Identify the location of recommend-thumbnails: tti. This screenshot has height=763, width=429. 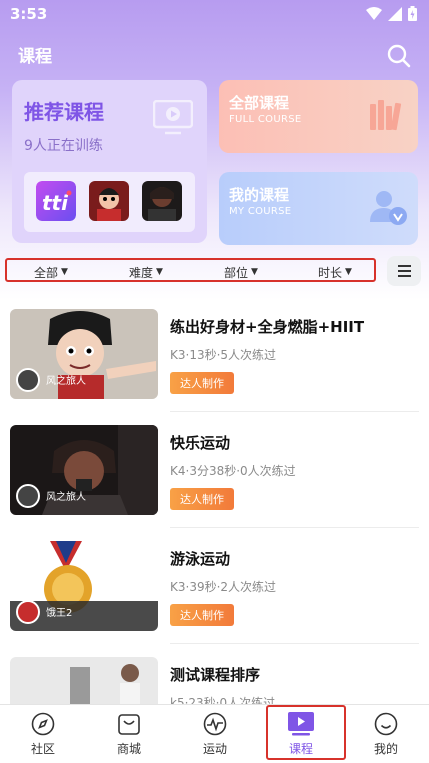
(109, 202).